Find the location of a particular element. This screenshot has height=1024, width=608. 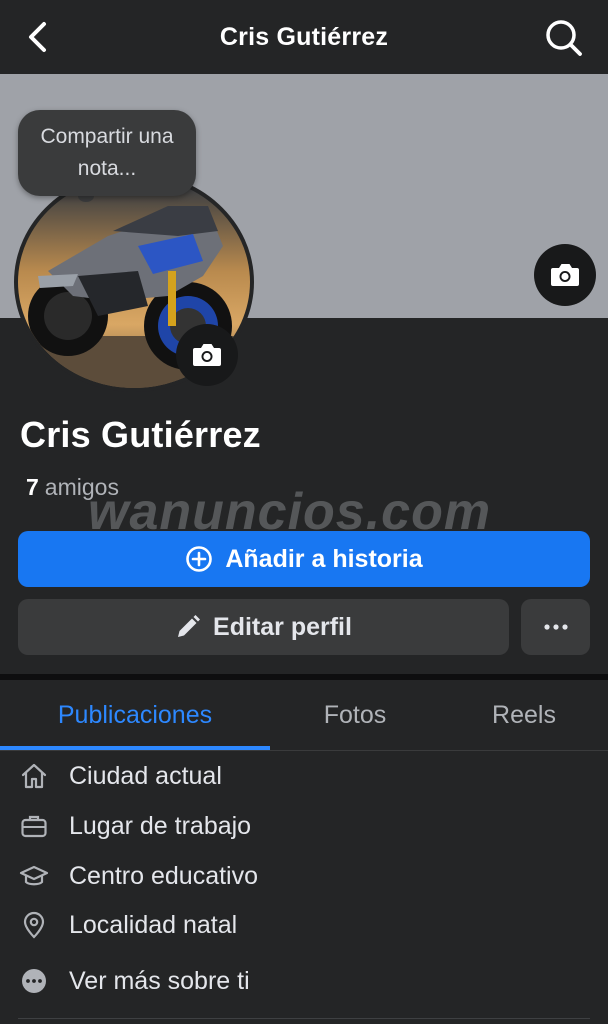

detail-current-city: Ciudad actual is located at coordinates (303, 776).